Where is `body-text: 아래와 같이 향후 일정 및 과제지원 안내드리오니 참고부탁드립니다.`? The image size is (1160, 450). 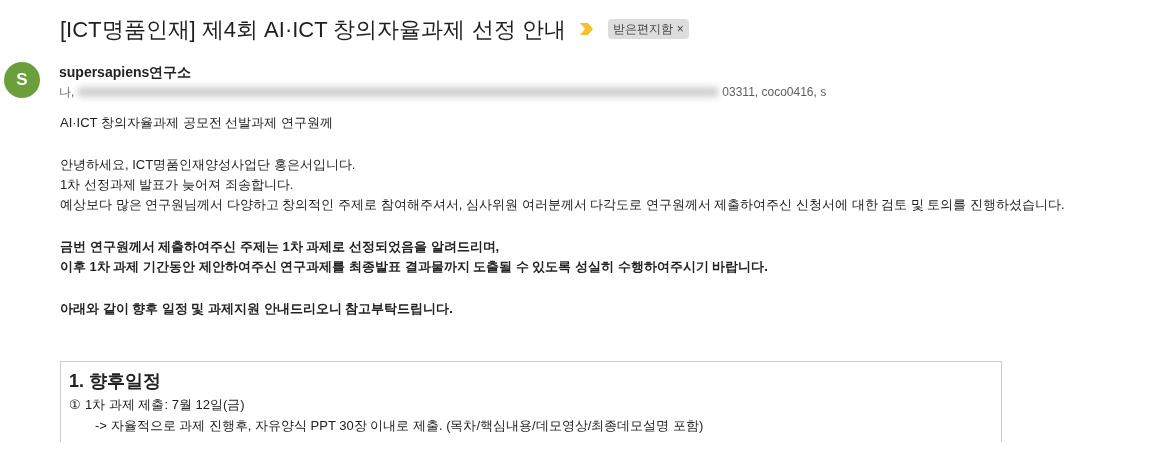 body-text: 아래와 같이 향후 일정 및 과제지원 안내드리오니 참고부탁드립니다. is located at coordinates (257, 309).